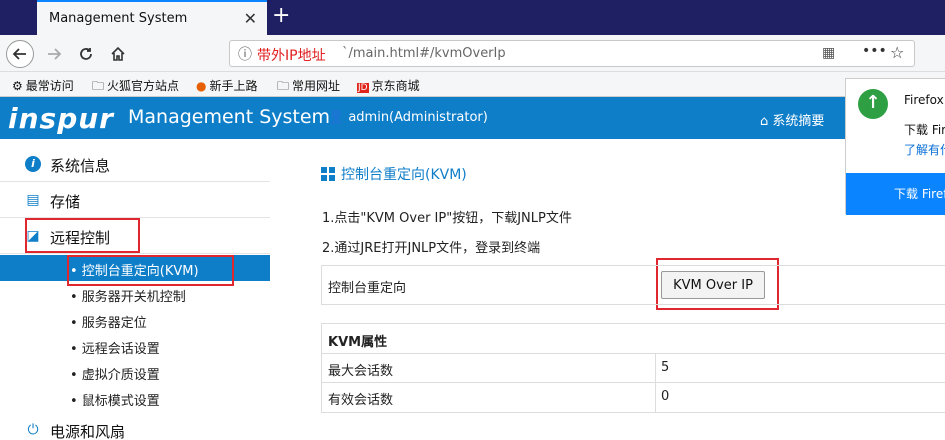 The image size is (945, 440). Describe the element at coordinates (33, 200) in the screenshot. I see `storage-icon: ▤` at that location.